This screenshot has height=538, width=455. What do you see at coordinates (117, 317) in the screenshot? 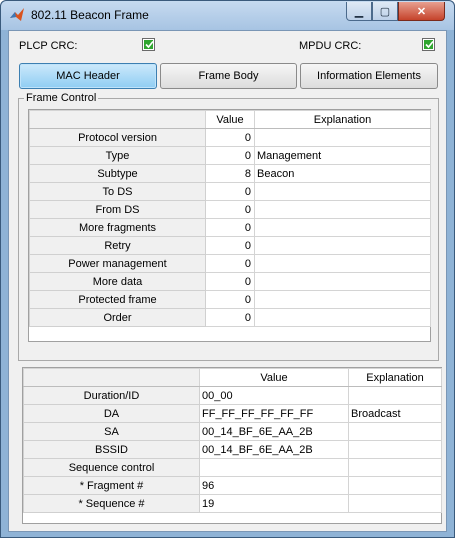
I see `row-header: Order` at bounding box center [117, 317].